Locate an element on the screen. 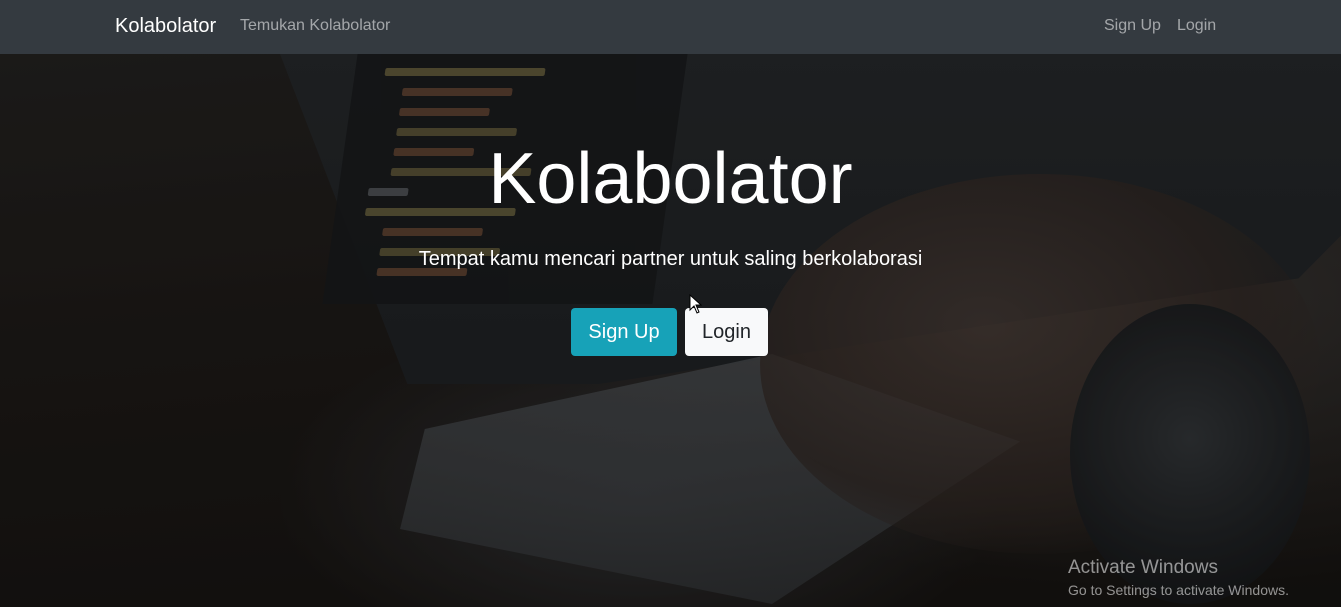 The image size is (1341, 607). nav-link-signup: Sign Up is located at coordinates (1132, 26).